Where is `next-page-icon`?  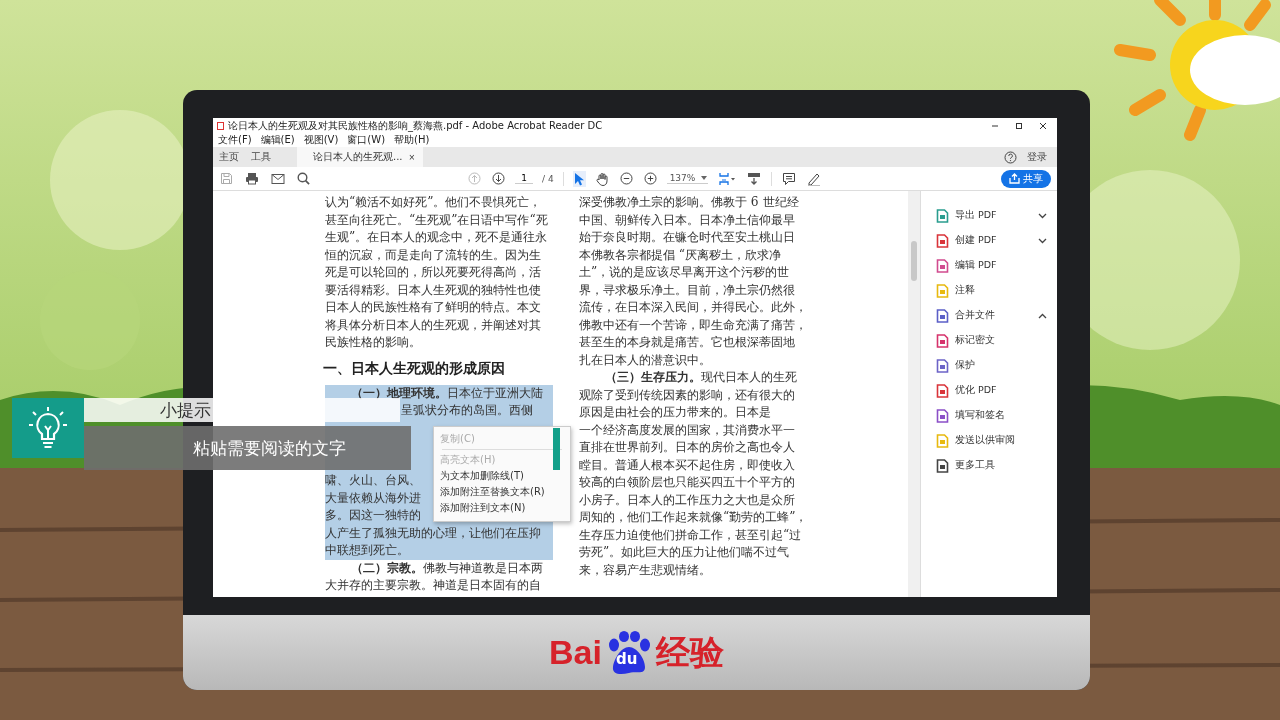 next-page-icon is located at coordinates (498, 178).